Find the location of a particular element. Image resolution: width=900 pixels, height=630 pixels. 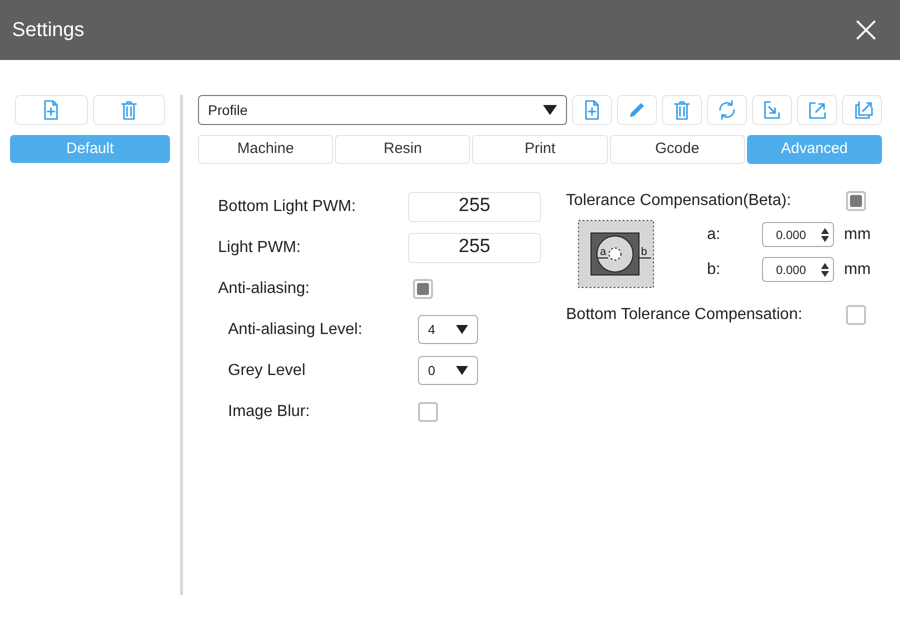

import-button is located at coordinates (772, 110).